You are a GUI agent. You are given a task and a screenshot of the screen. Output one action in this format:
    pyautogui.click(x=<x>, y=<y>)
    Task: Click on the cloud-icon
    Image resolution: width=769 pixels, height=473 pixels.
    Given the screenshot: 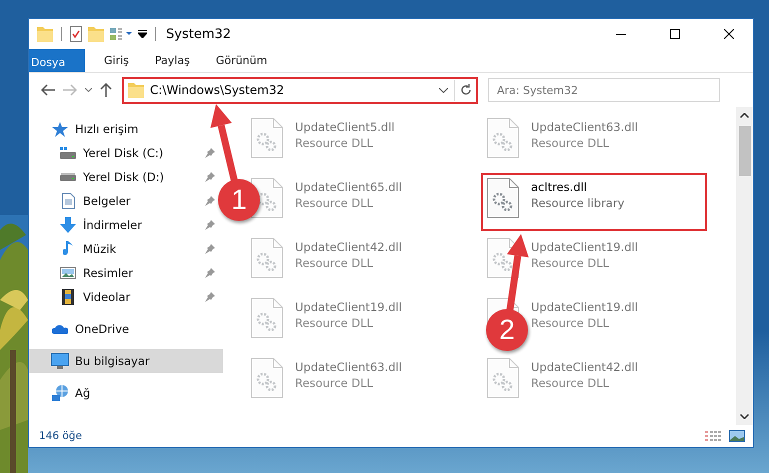 What is the action you would take?
    pyautogui.click(x=60, y=329)
    